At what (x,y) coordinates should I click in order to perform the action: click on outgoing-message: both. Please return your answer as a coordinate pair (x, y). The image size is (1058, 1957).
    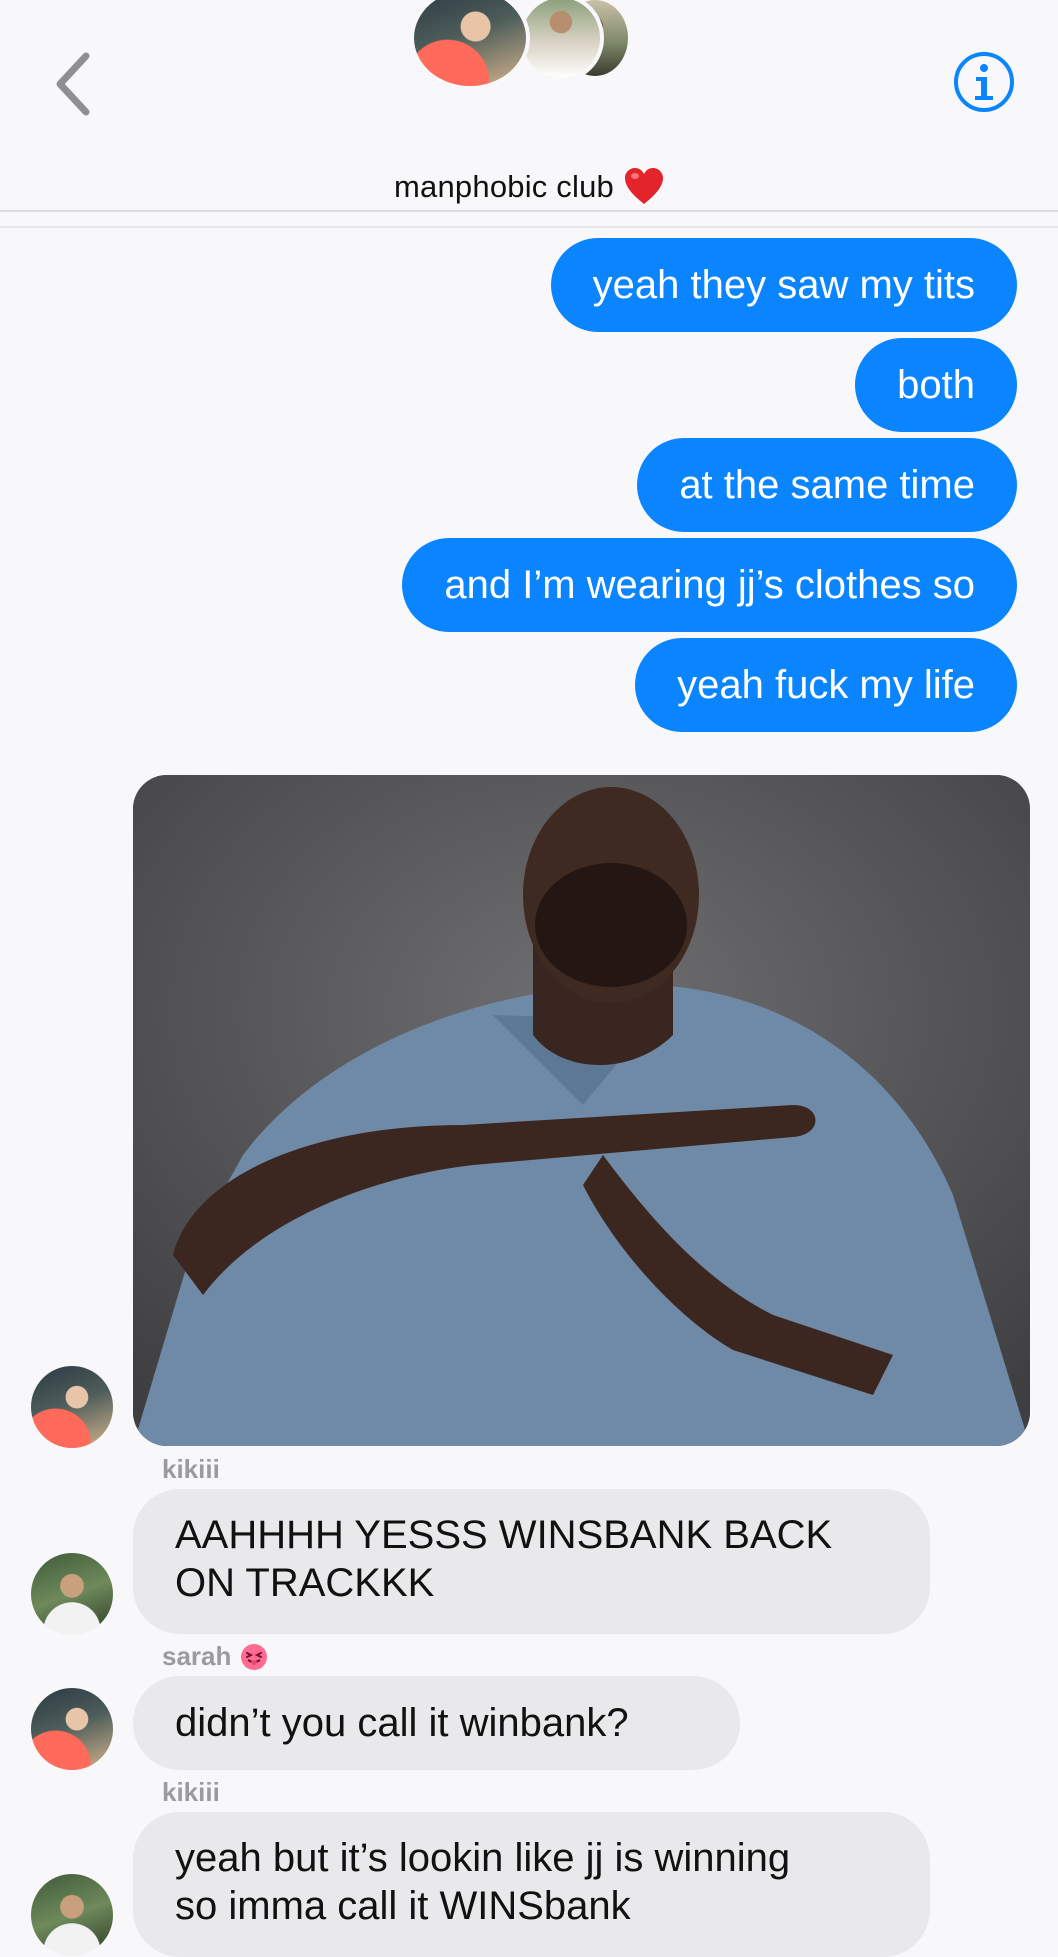
    Looking at the image, I should click on (936, 385).